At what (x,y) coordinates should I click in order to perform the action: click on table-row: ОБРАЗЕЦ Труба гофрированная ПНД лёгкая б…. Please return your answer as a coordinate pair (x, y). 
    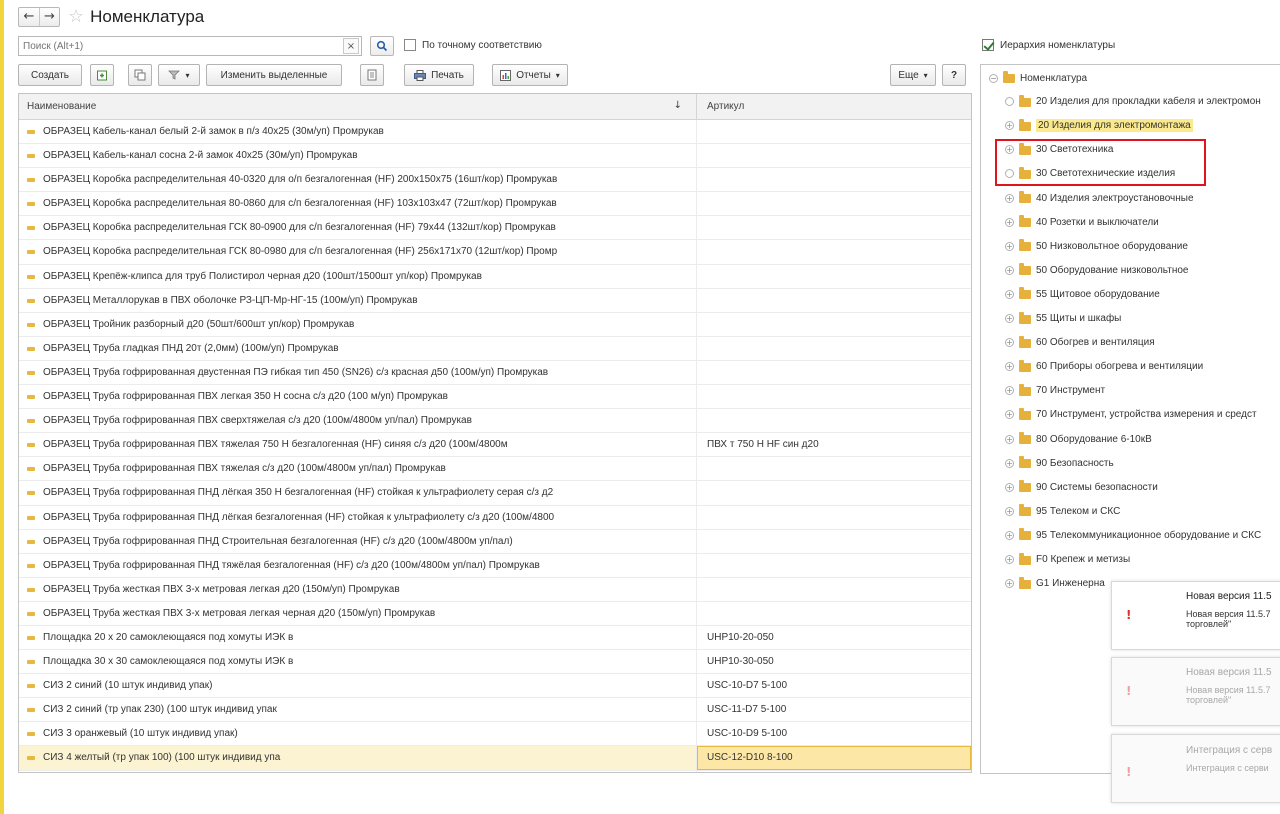
    Looking at the image, I should click on (495, 517).